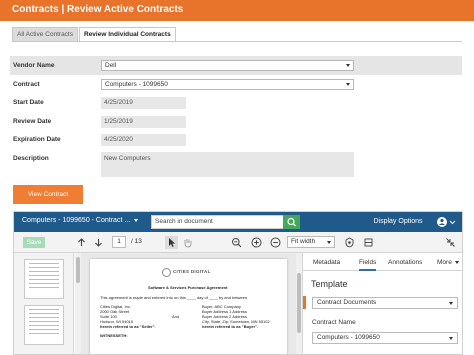 The height and width of the screenshot is (355, 474). What do you see at coordinates (237, 10) in the screenshot?
I see `title-bar: Contracts | Review Active Contracts` at bounding box center [237, 10].